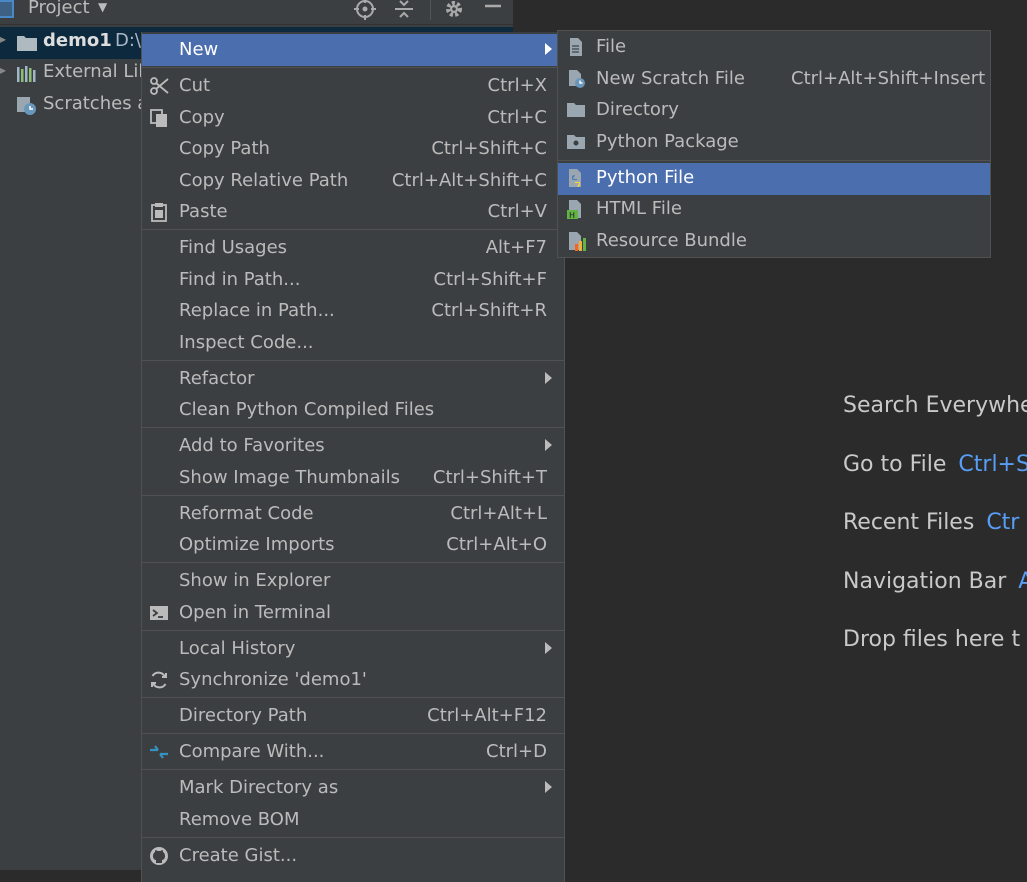 The height and width of the screenshot is (882, 1027). Describe the element at coordinates (404, 10) in the screenshot. I see `collapse-all-icon` at that location.